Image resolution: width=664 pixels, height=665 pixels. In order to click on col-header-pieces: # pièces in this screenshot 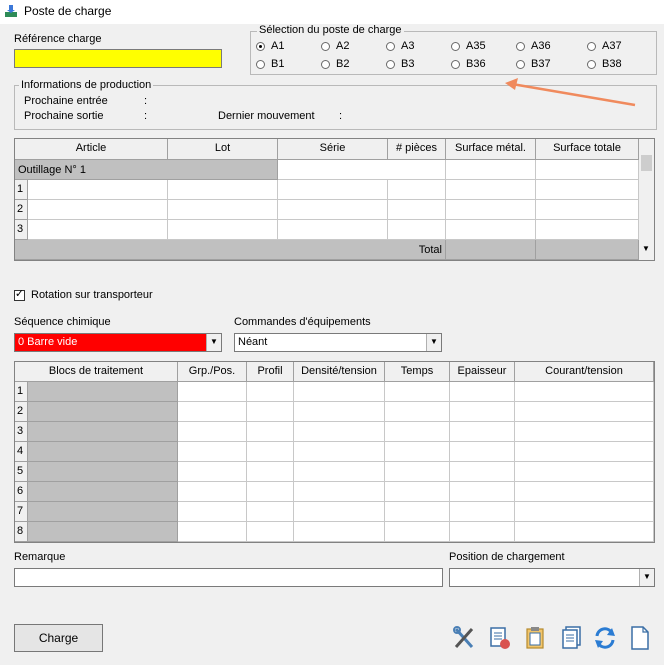, I will do `click(417, 149)`.